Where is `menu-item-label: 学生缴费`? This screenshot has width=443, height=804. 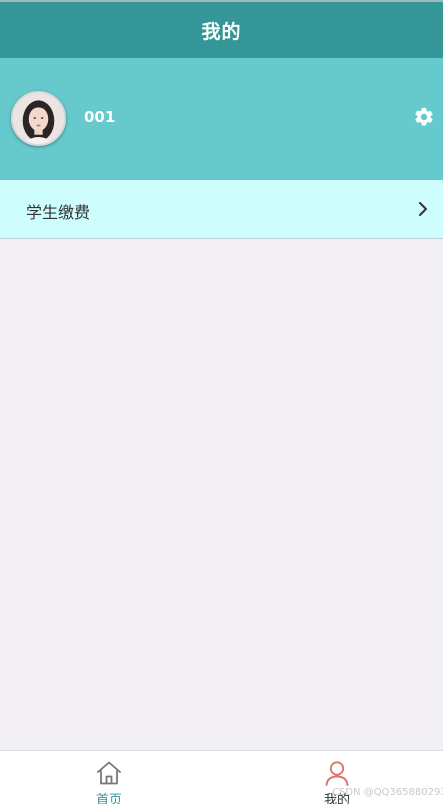 menu-item-label: 学生缴费 is located at coordinates (58, 212).